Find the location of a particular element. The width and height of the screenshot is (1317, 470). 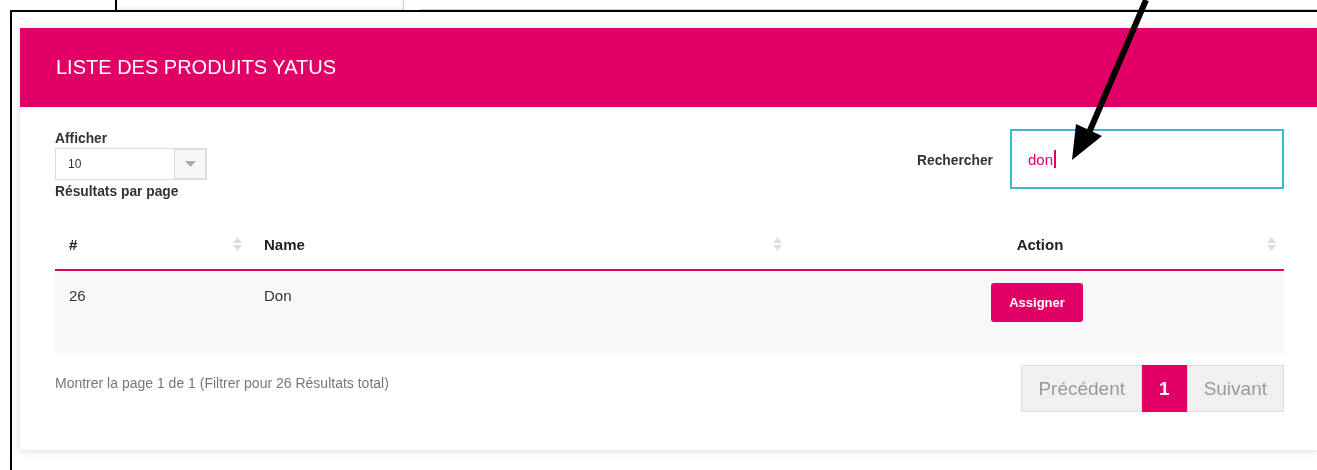

search-field: don is located at coordinates (1147, 159).